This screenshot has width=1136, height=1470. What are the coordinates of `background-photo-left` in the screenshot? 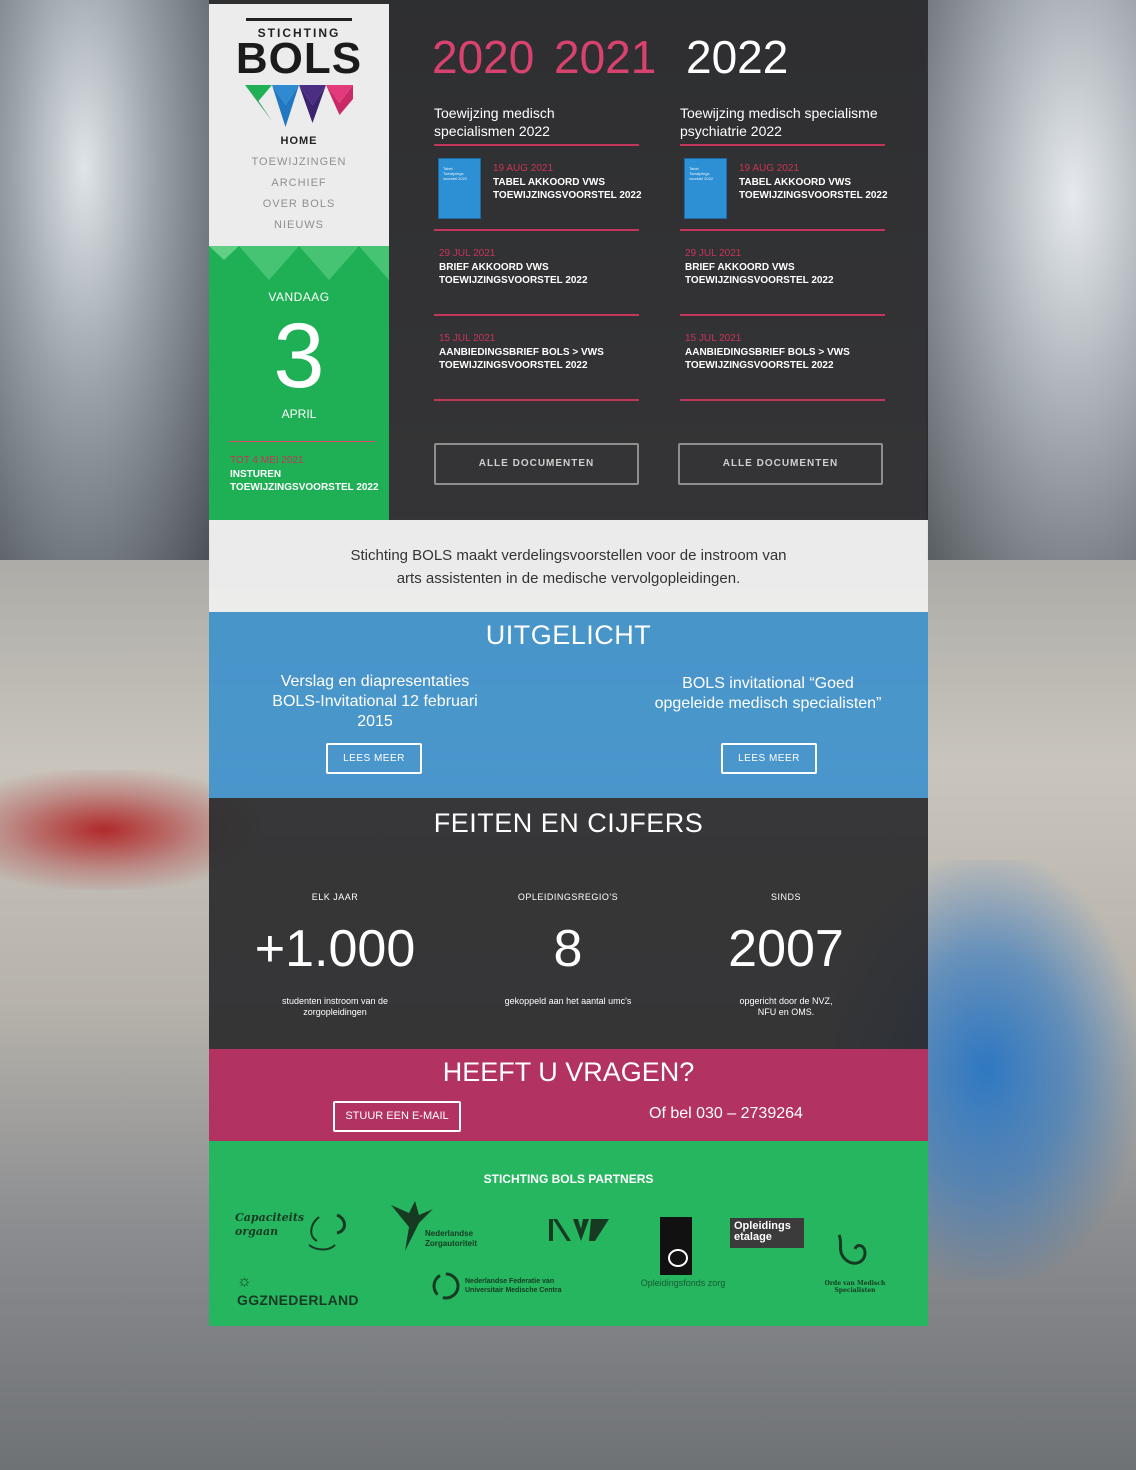 It's located at (105, 280).